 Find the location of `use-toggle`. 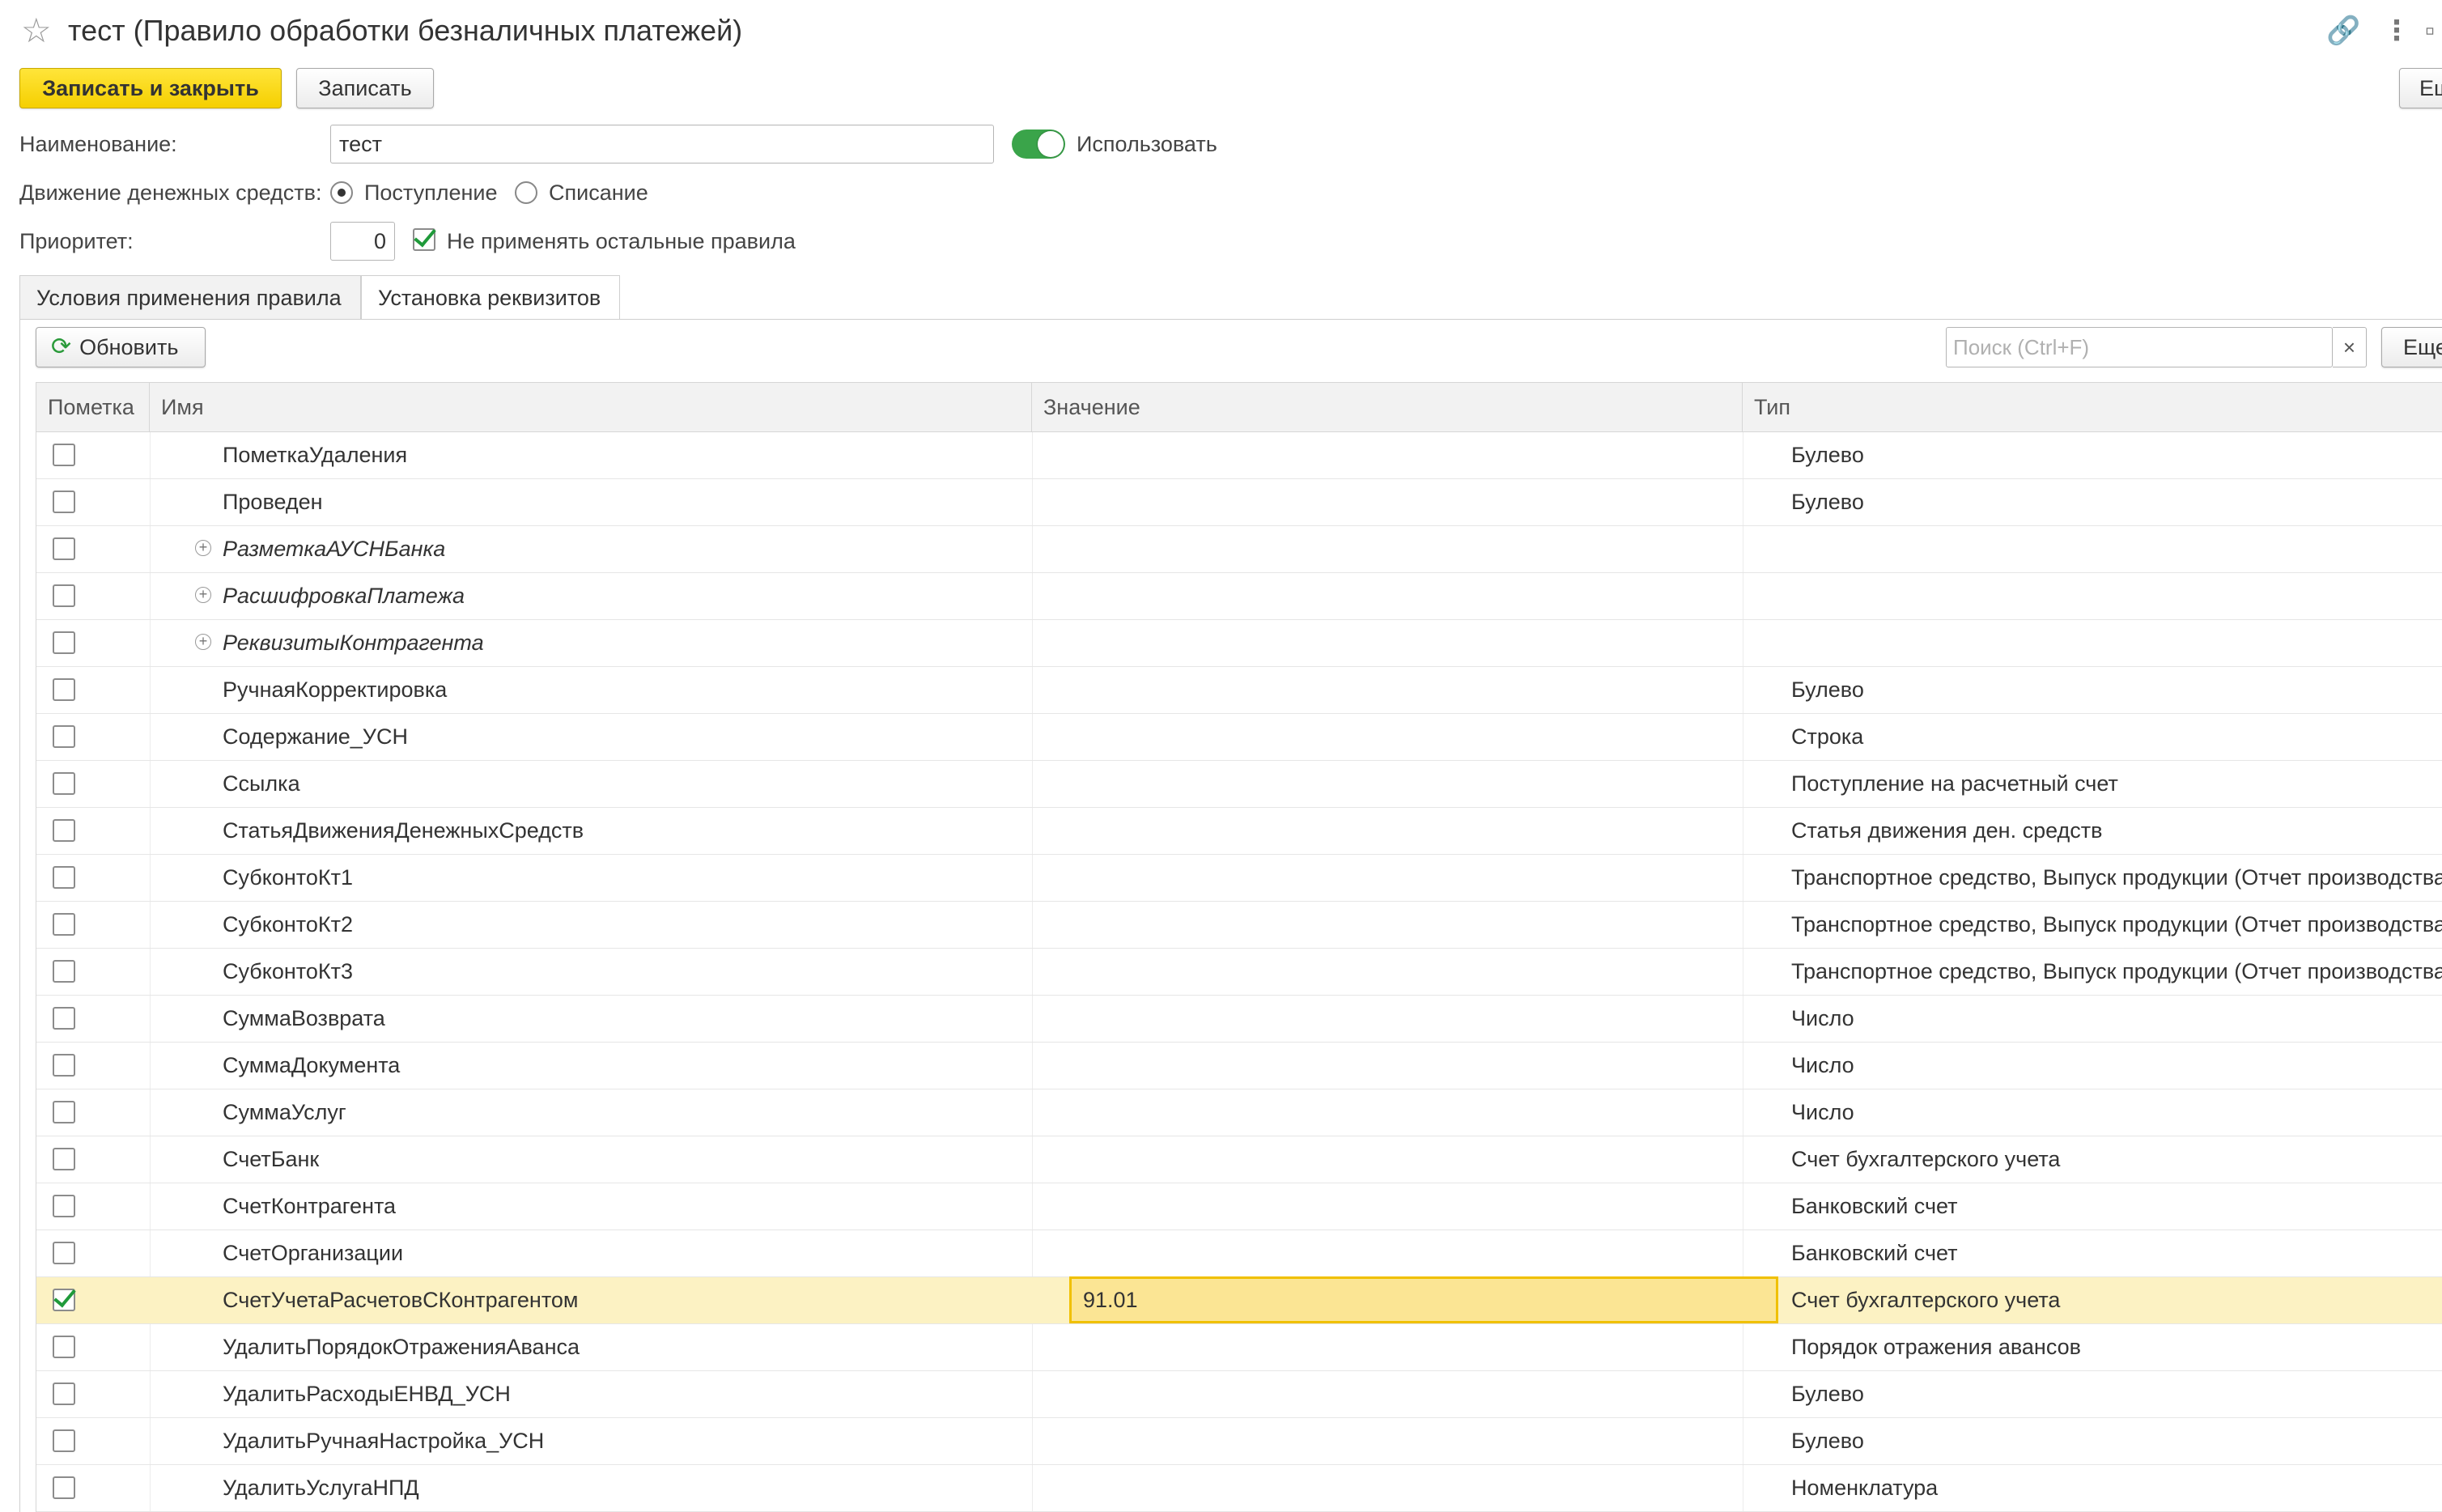

use-toggle is located at coordinates (1038, 144).